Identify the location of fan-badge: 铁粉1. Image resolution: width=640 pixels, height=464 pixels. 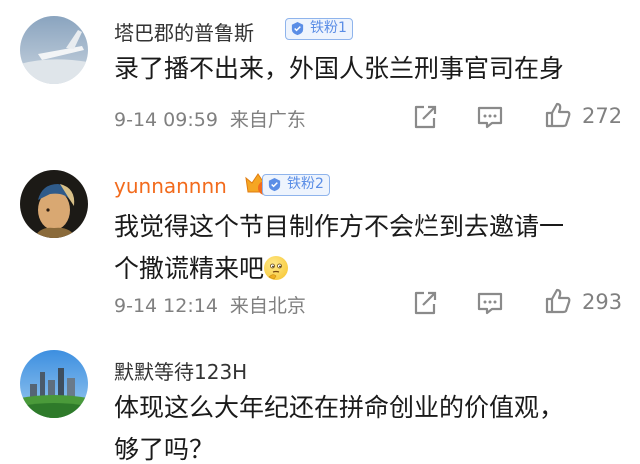
(319, 29).